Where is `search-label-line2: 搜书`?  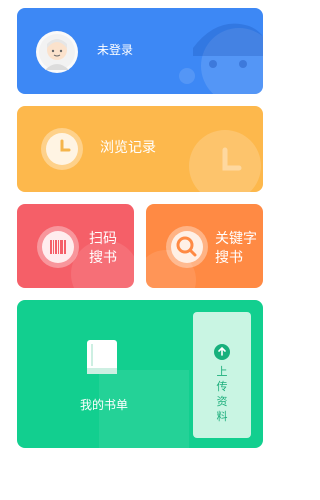
search-label-line2: 搜书 is located at coordinates (229, 258).